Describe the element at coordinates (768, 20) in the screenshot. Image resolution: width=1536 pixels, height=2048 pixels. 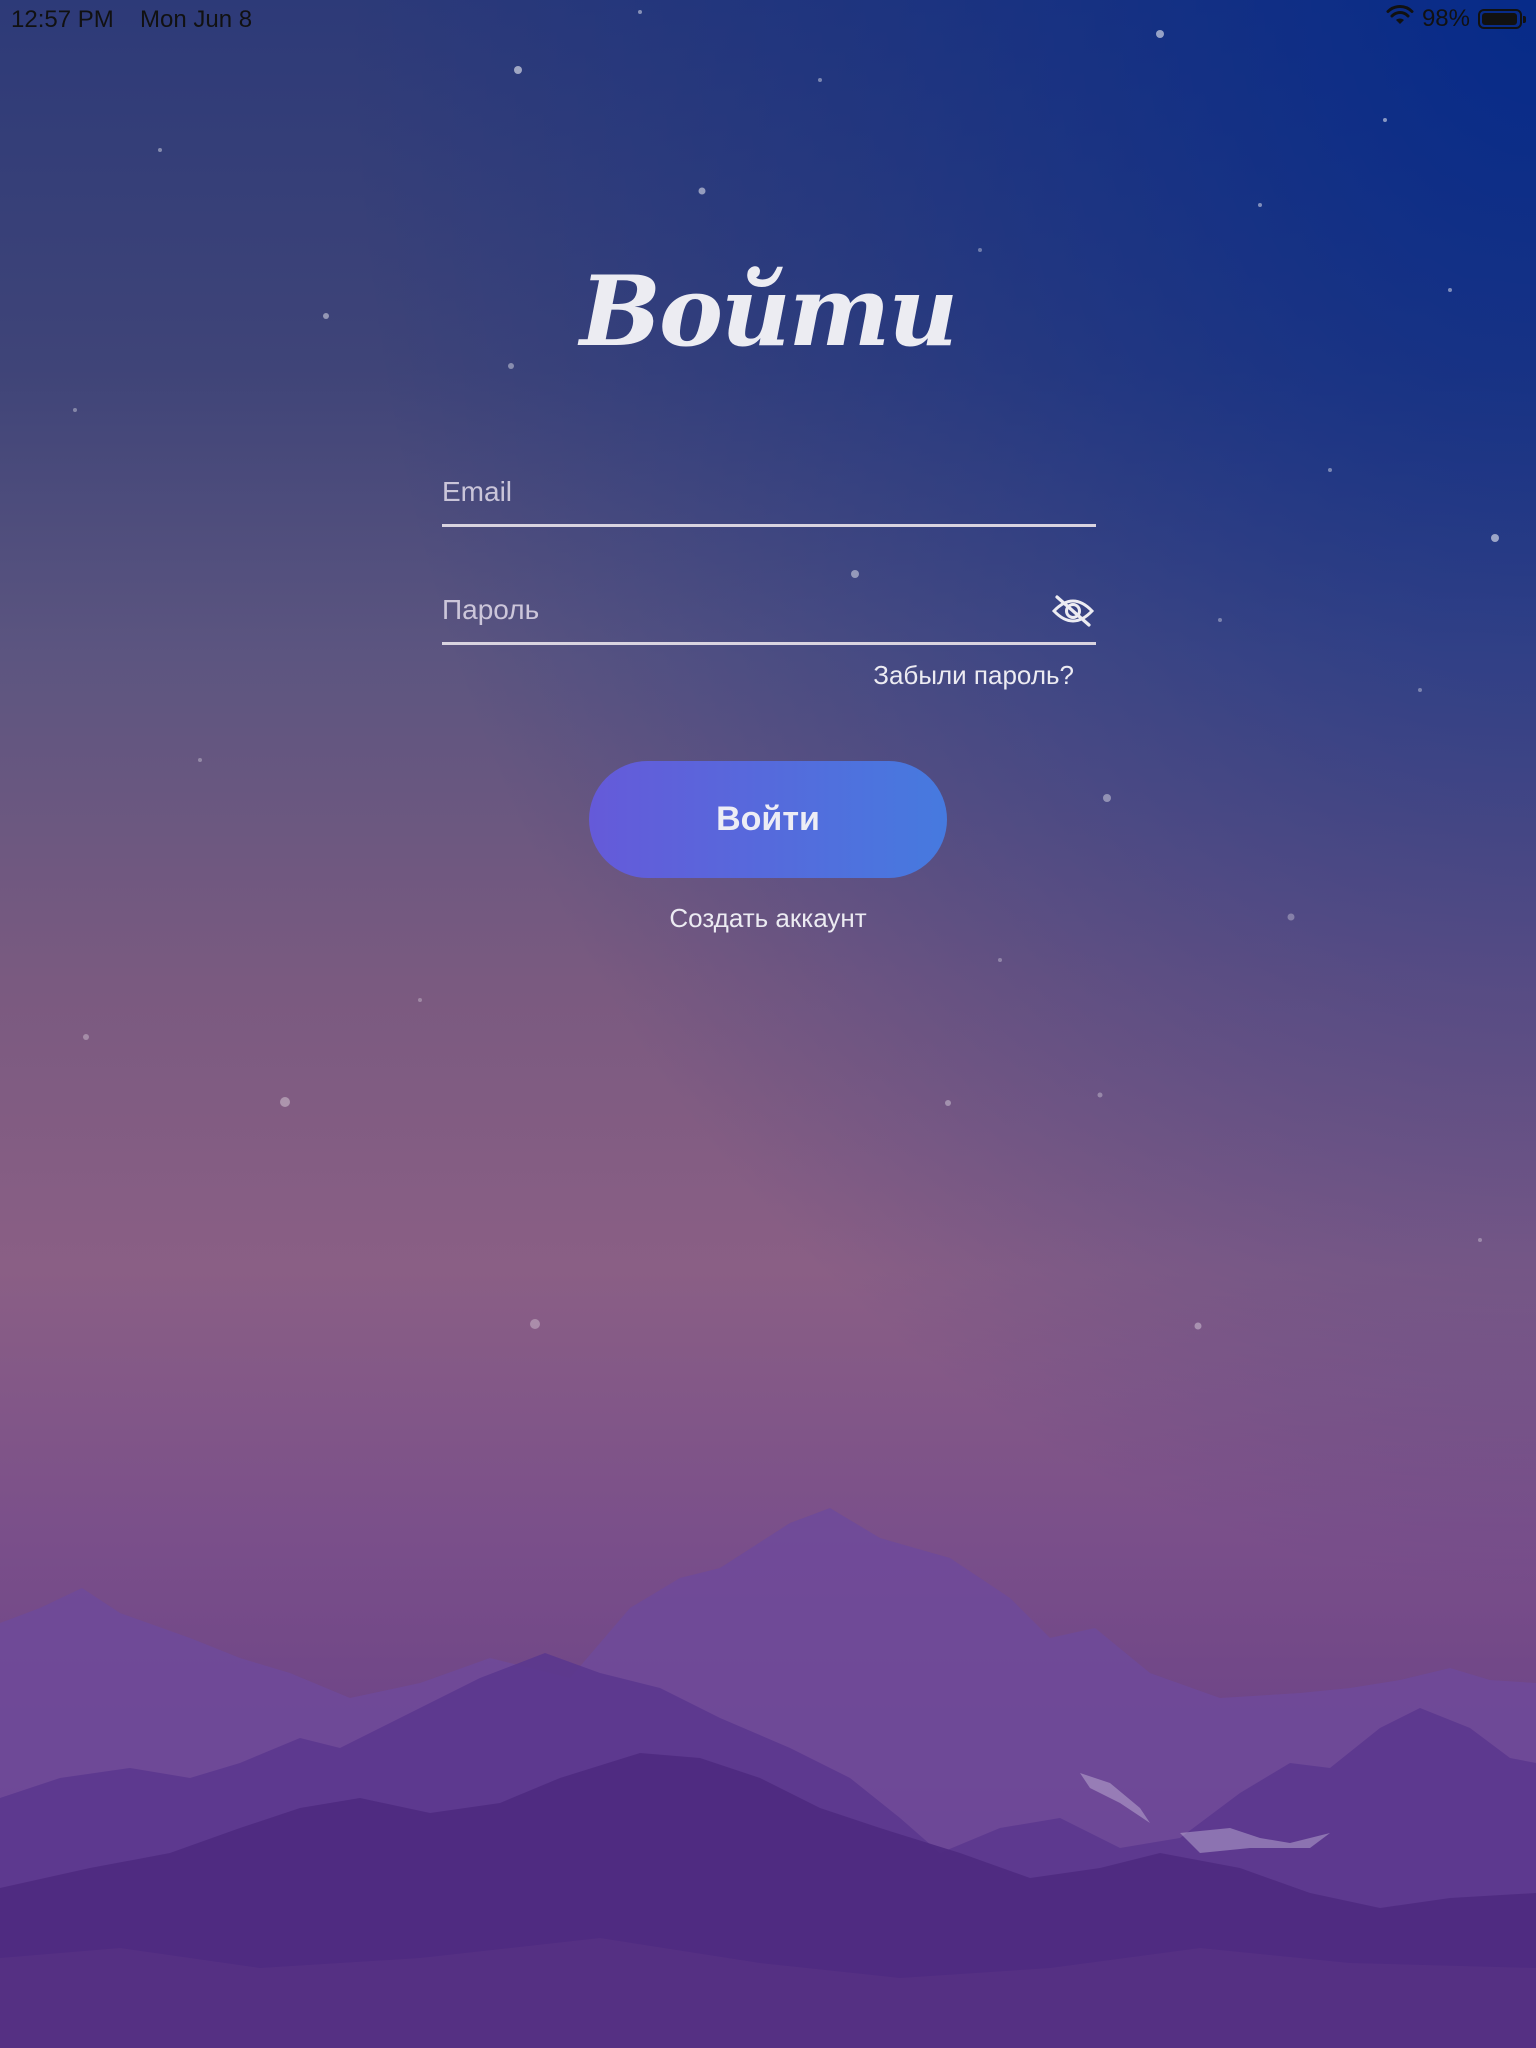
I see `status-bar: 12:57 PM Mon Jun 8 98%` at that location.